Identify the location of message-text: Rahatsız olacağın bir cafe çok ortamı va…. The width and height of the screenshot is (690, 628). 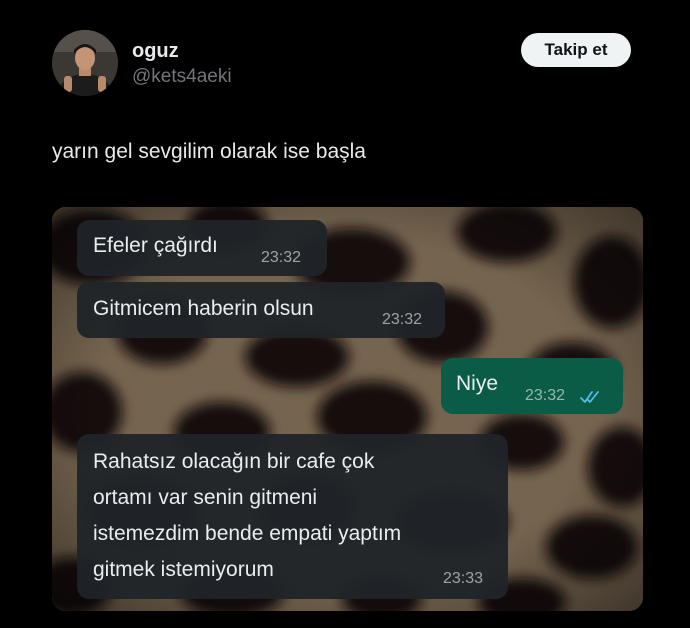
(298, 516).